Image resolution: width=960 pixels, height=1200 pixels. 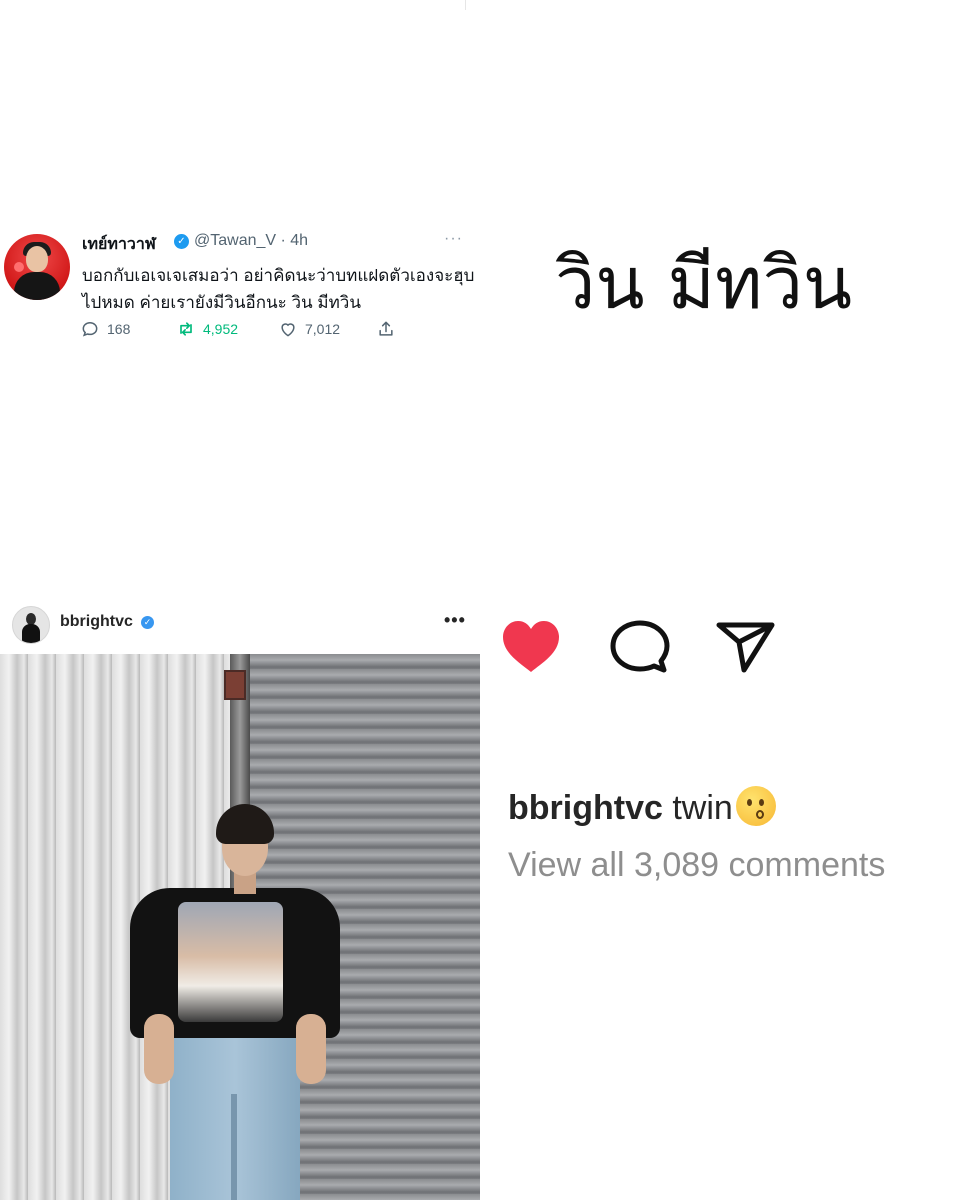 I want to click on caption-text: twin, so click(x=702, y=808).